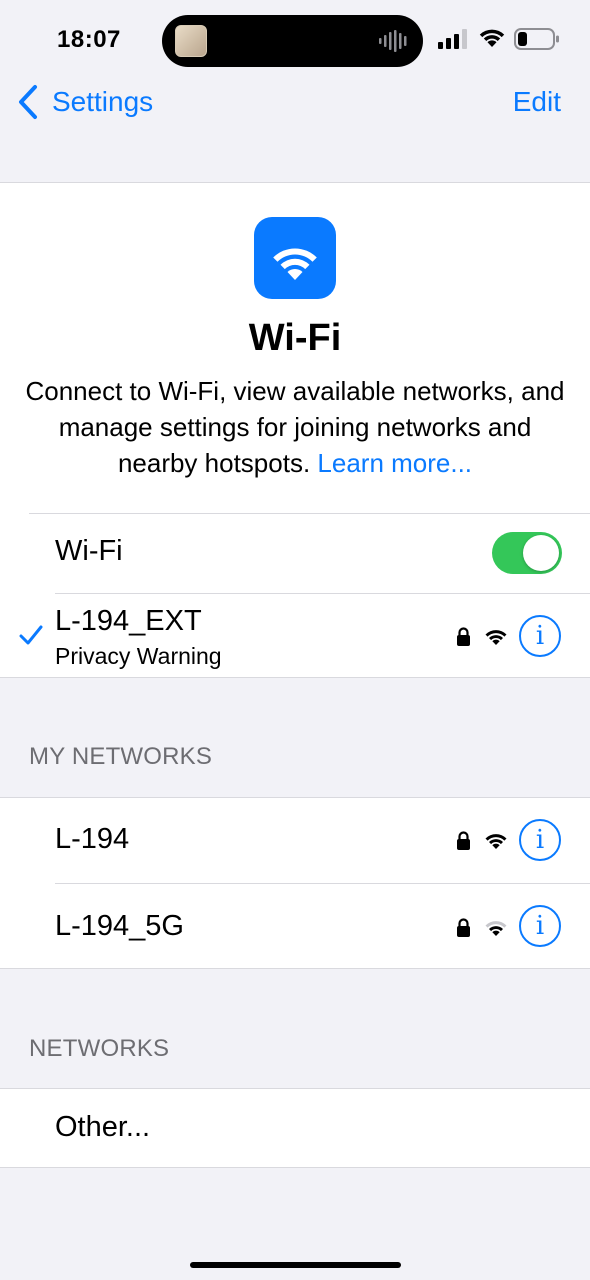 This screenshot has height=1280, width=590. I want to click on cellular-signal-icon, so click(452, 39).